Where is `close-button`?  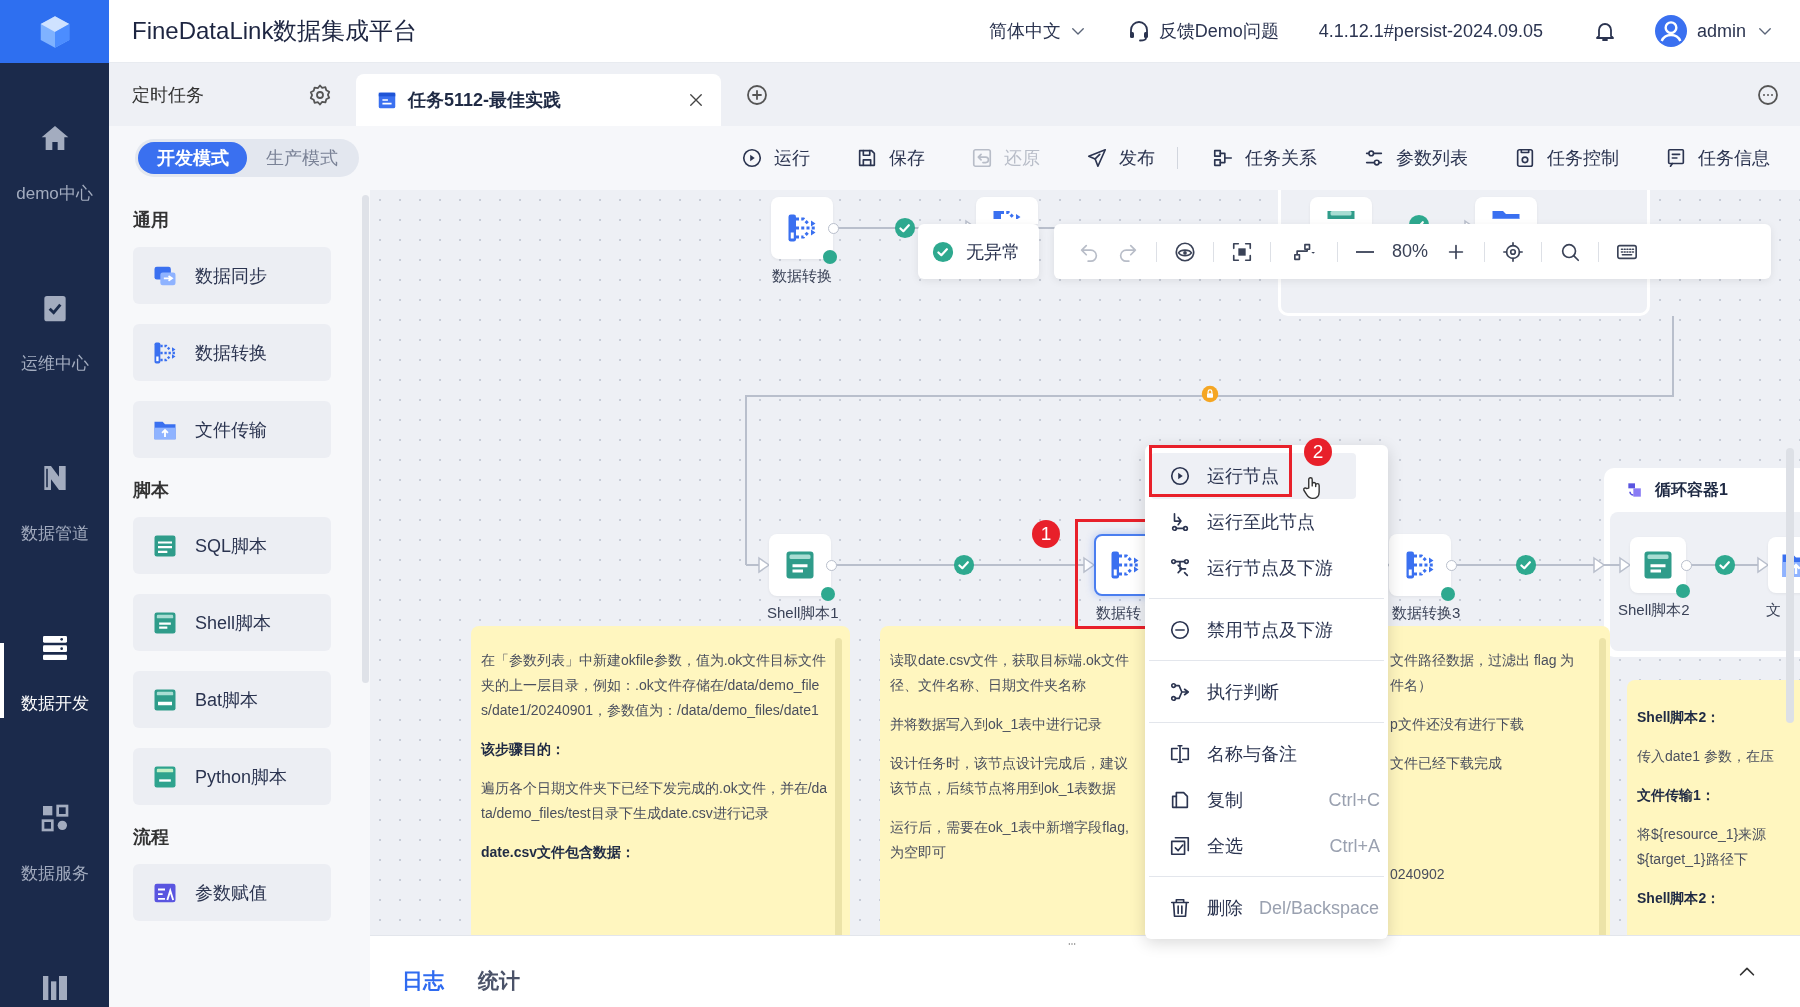 close-button is located at coordinates (696, 100).